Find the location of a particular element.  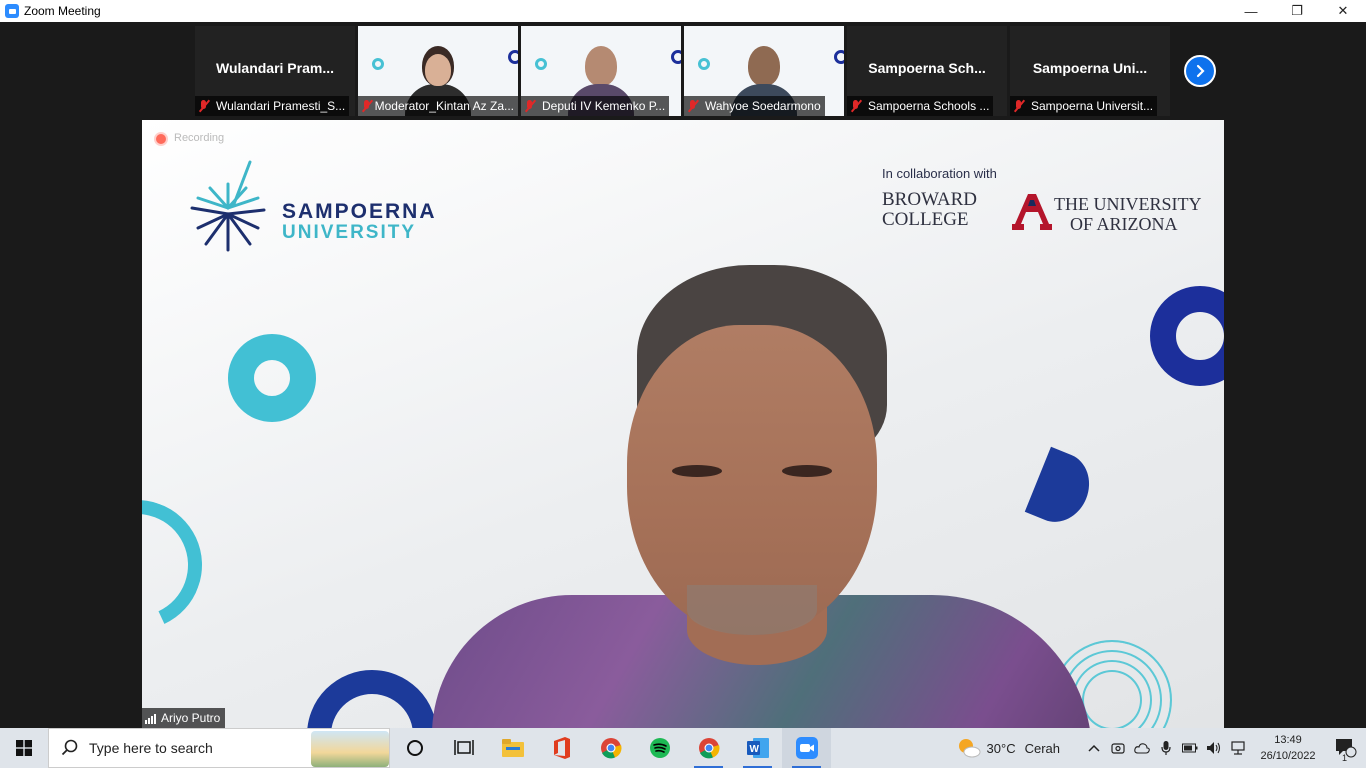

tray-onedrive is located at coordinates (1142, 748).